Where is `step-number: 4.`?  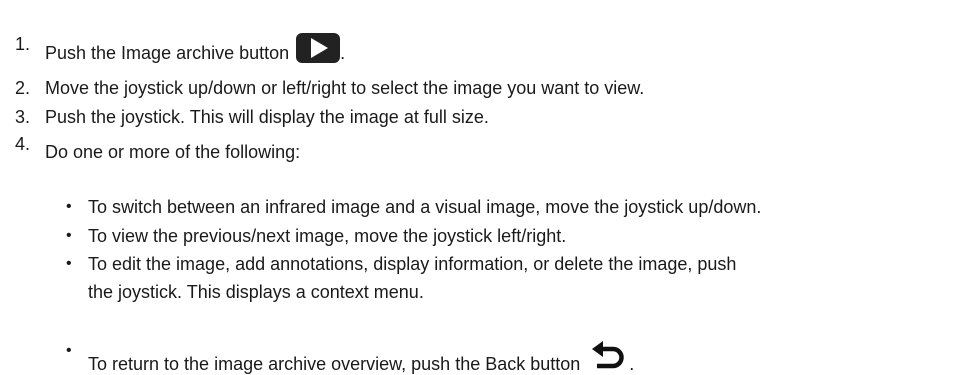
step-number: 4. is located at coordinates (23, 144).